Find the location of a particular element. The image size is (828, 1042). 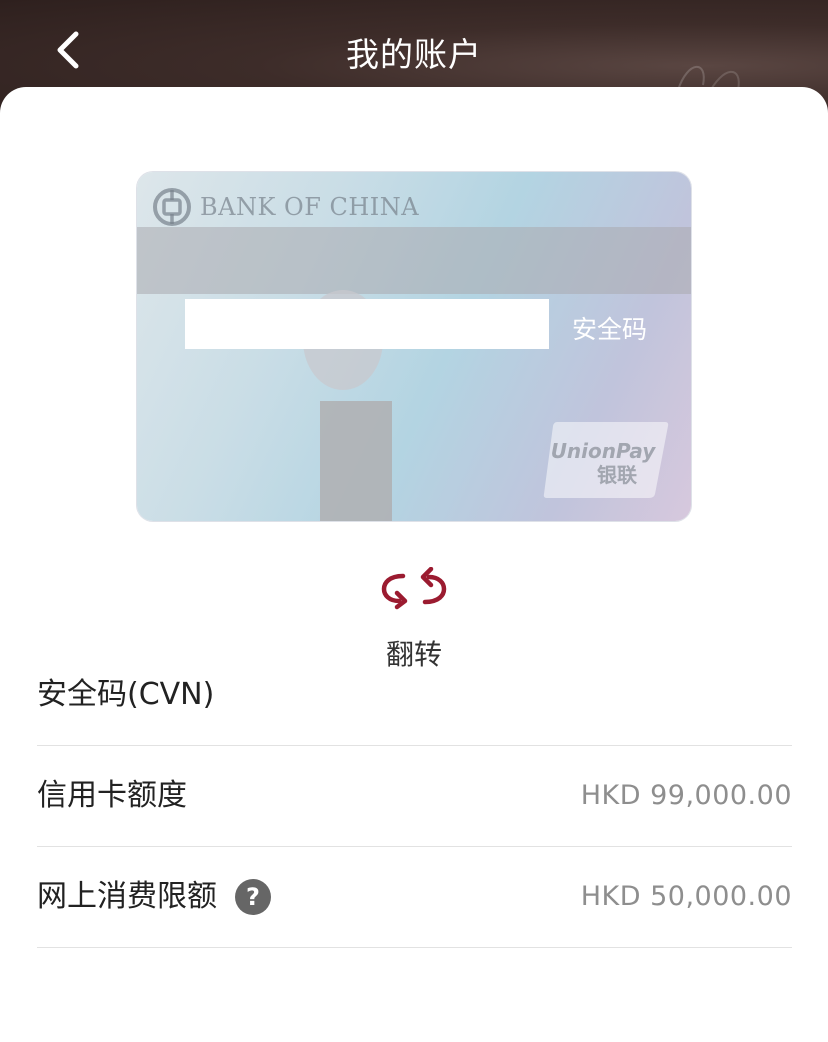

magnetic-stripe is located at coordinates (414, 260).